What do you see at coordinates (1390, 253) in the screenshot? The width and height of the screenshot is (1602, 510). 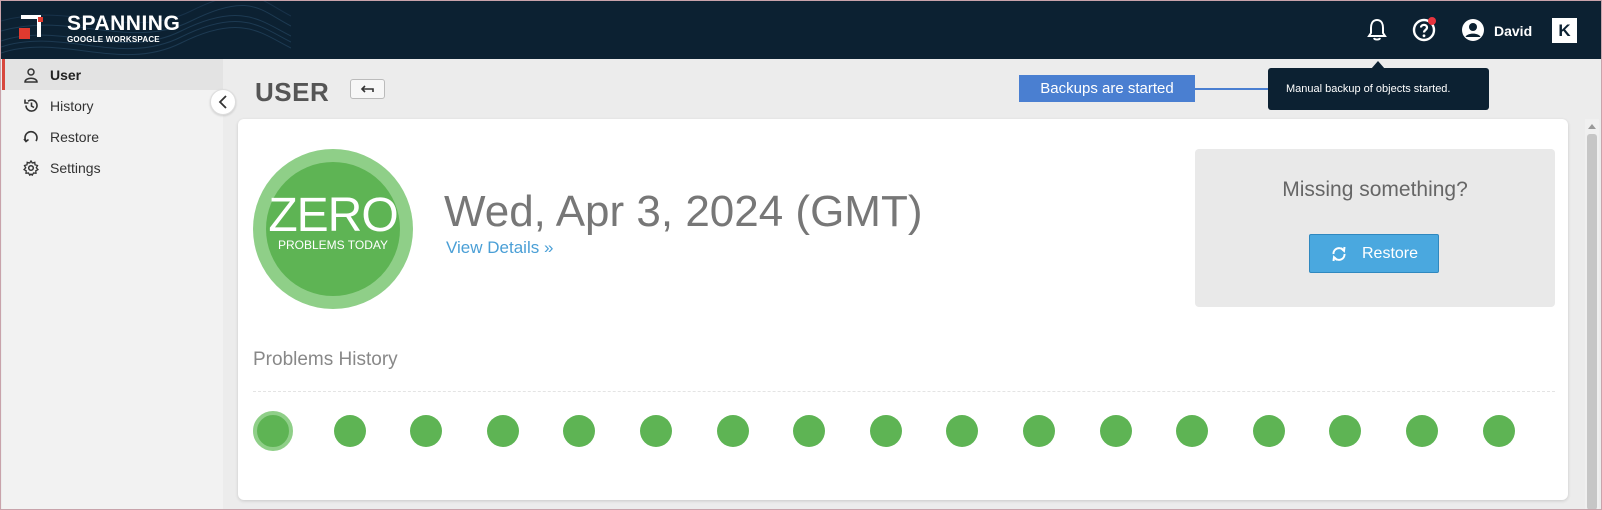 I see `restore-button-label: Restore` at bounding box center [1390, 253].